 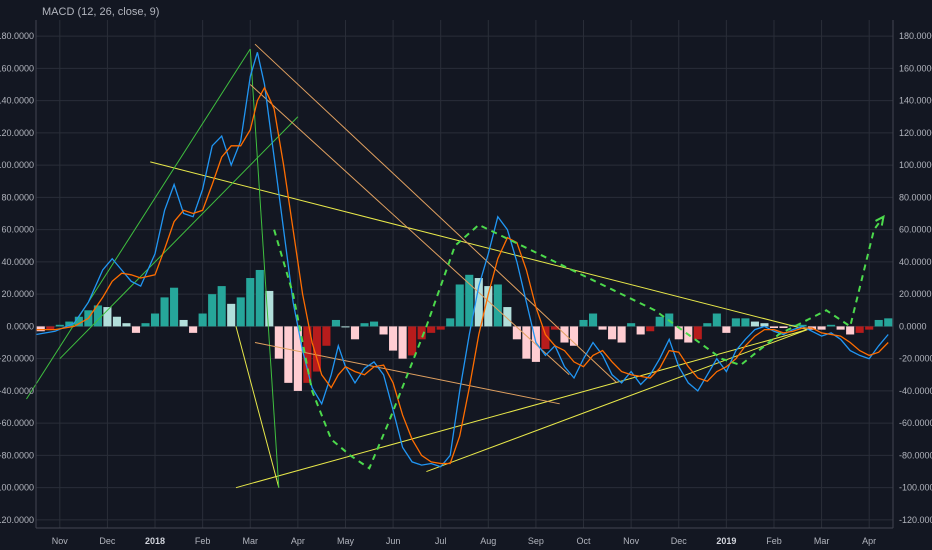 I want to click on y-tick-label-right: 120.0000, so click(x=915, y=133).